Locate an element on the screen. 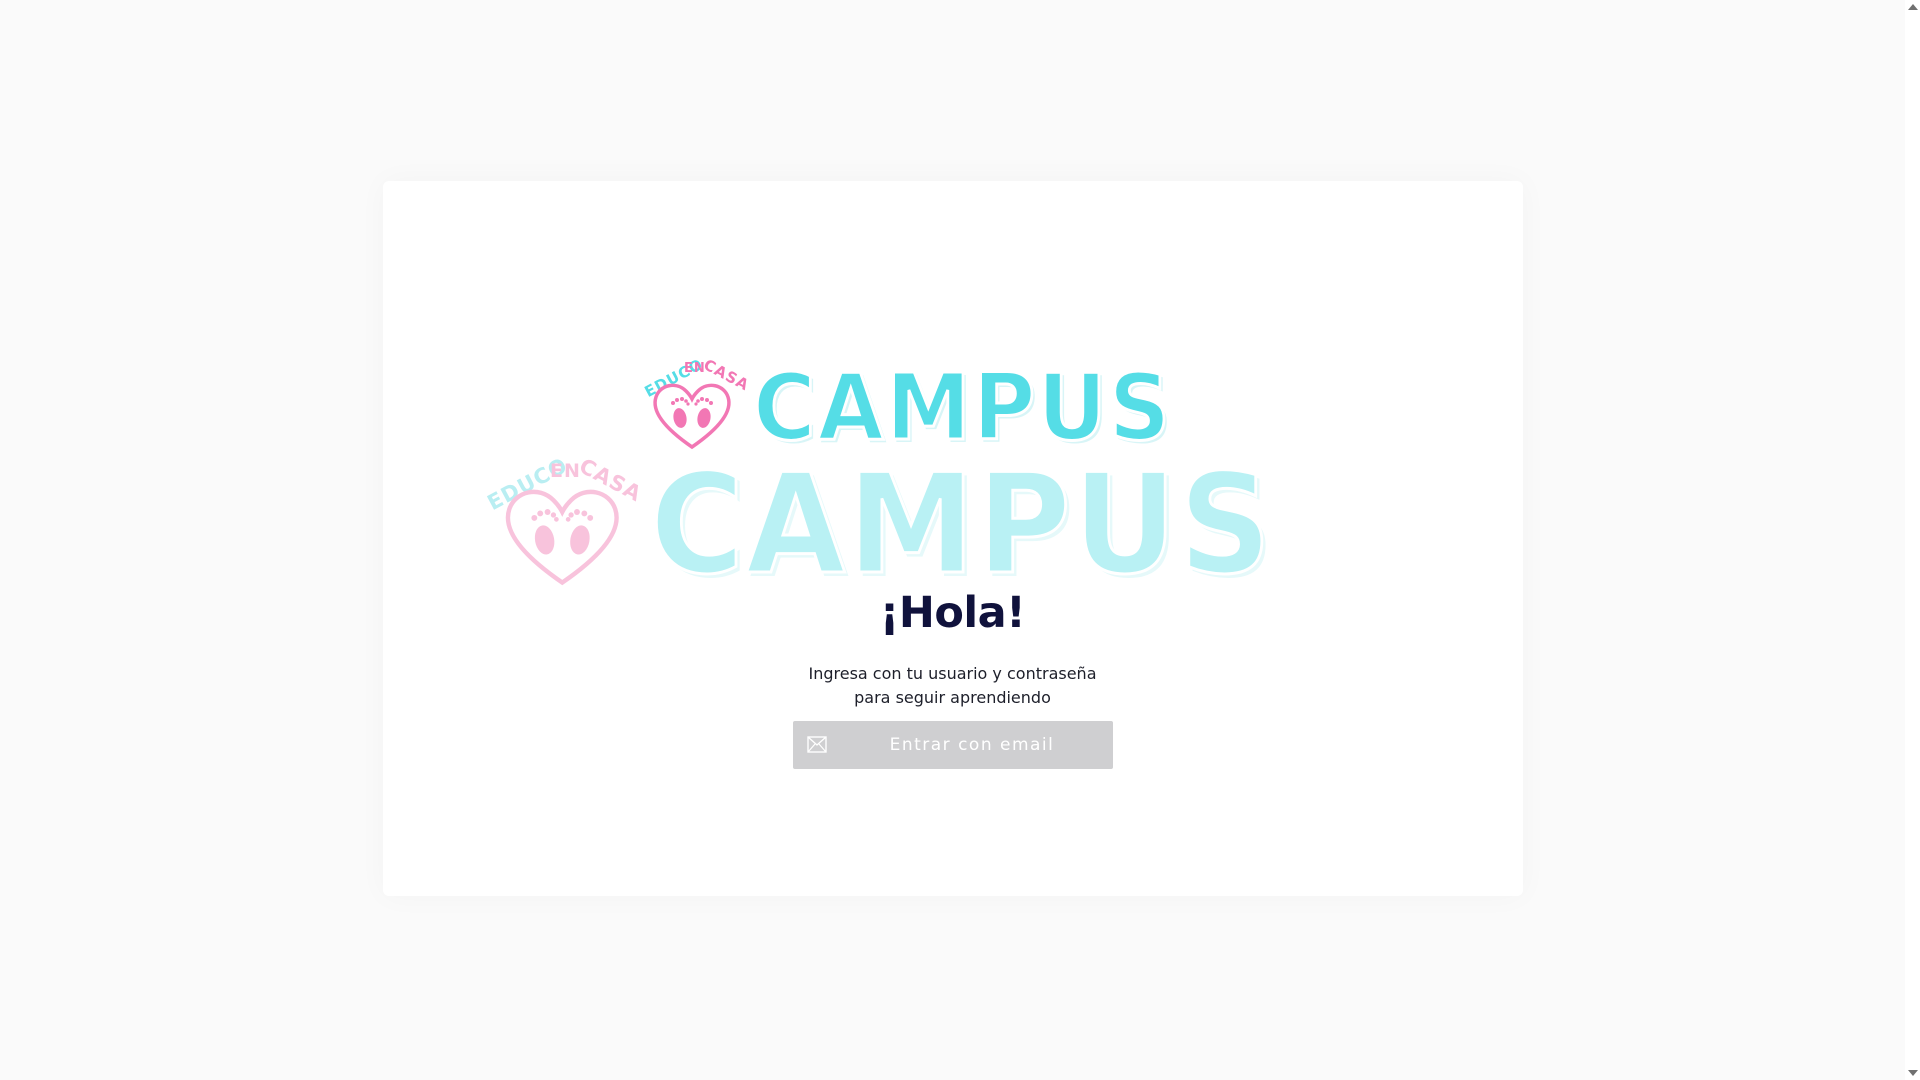  heart-feet-icon: EDUCO EN CASA is located at coordinates (696, 402).